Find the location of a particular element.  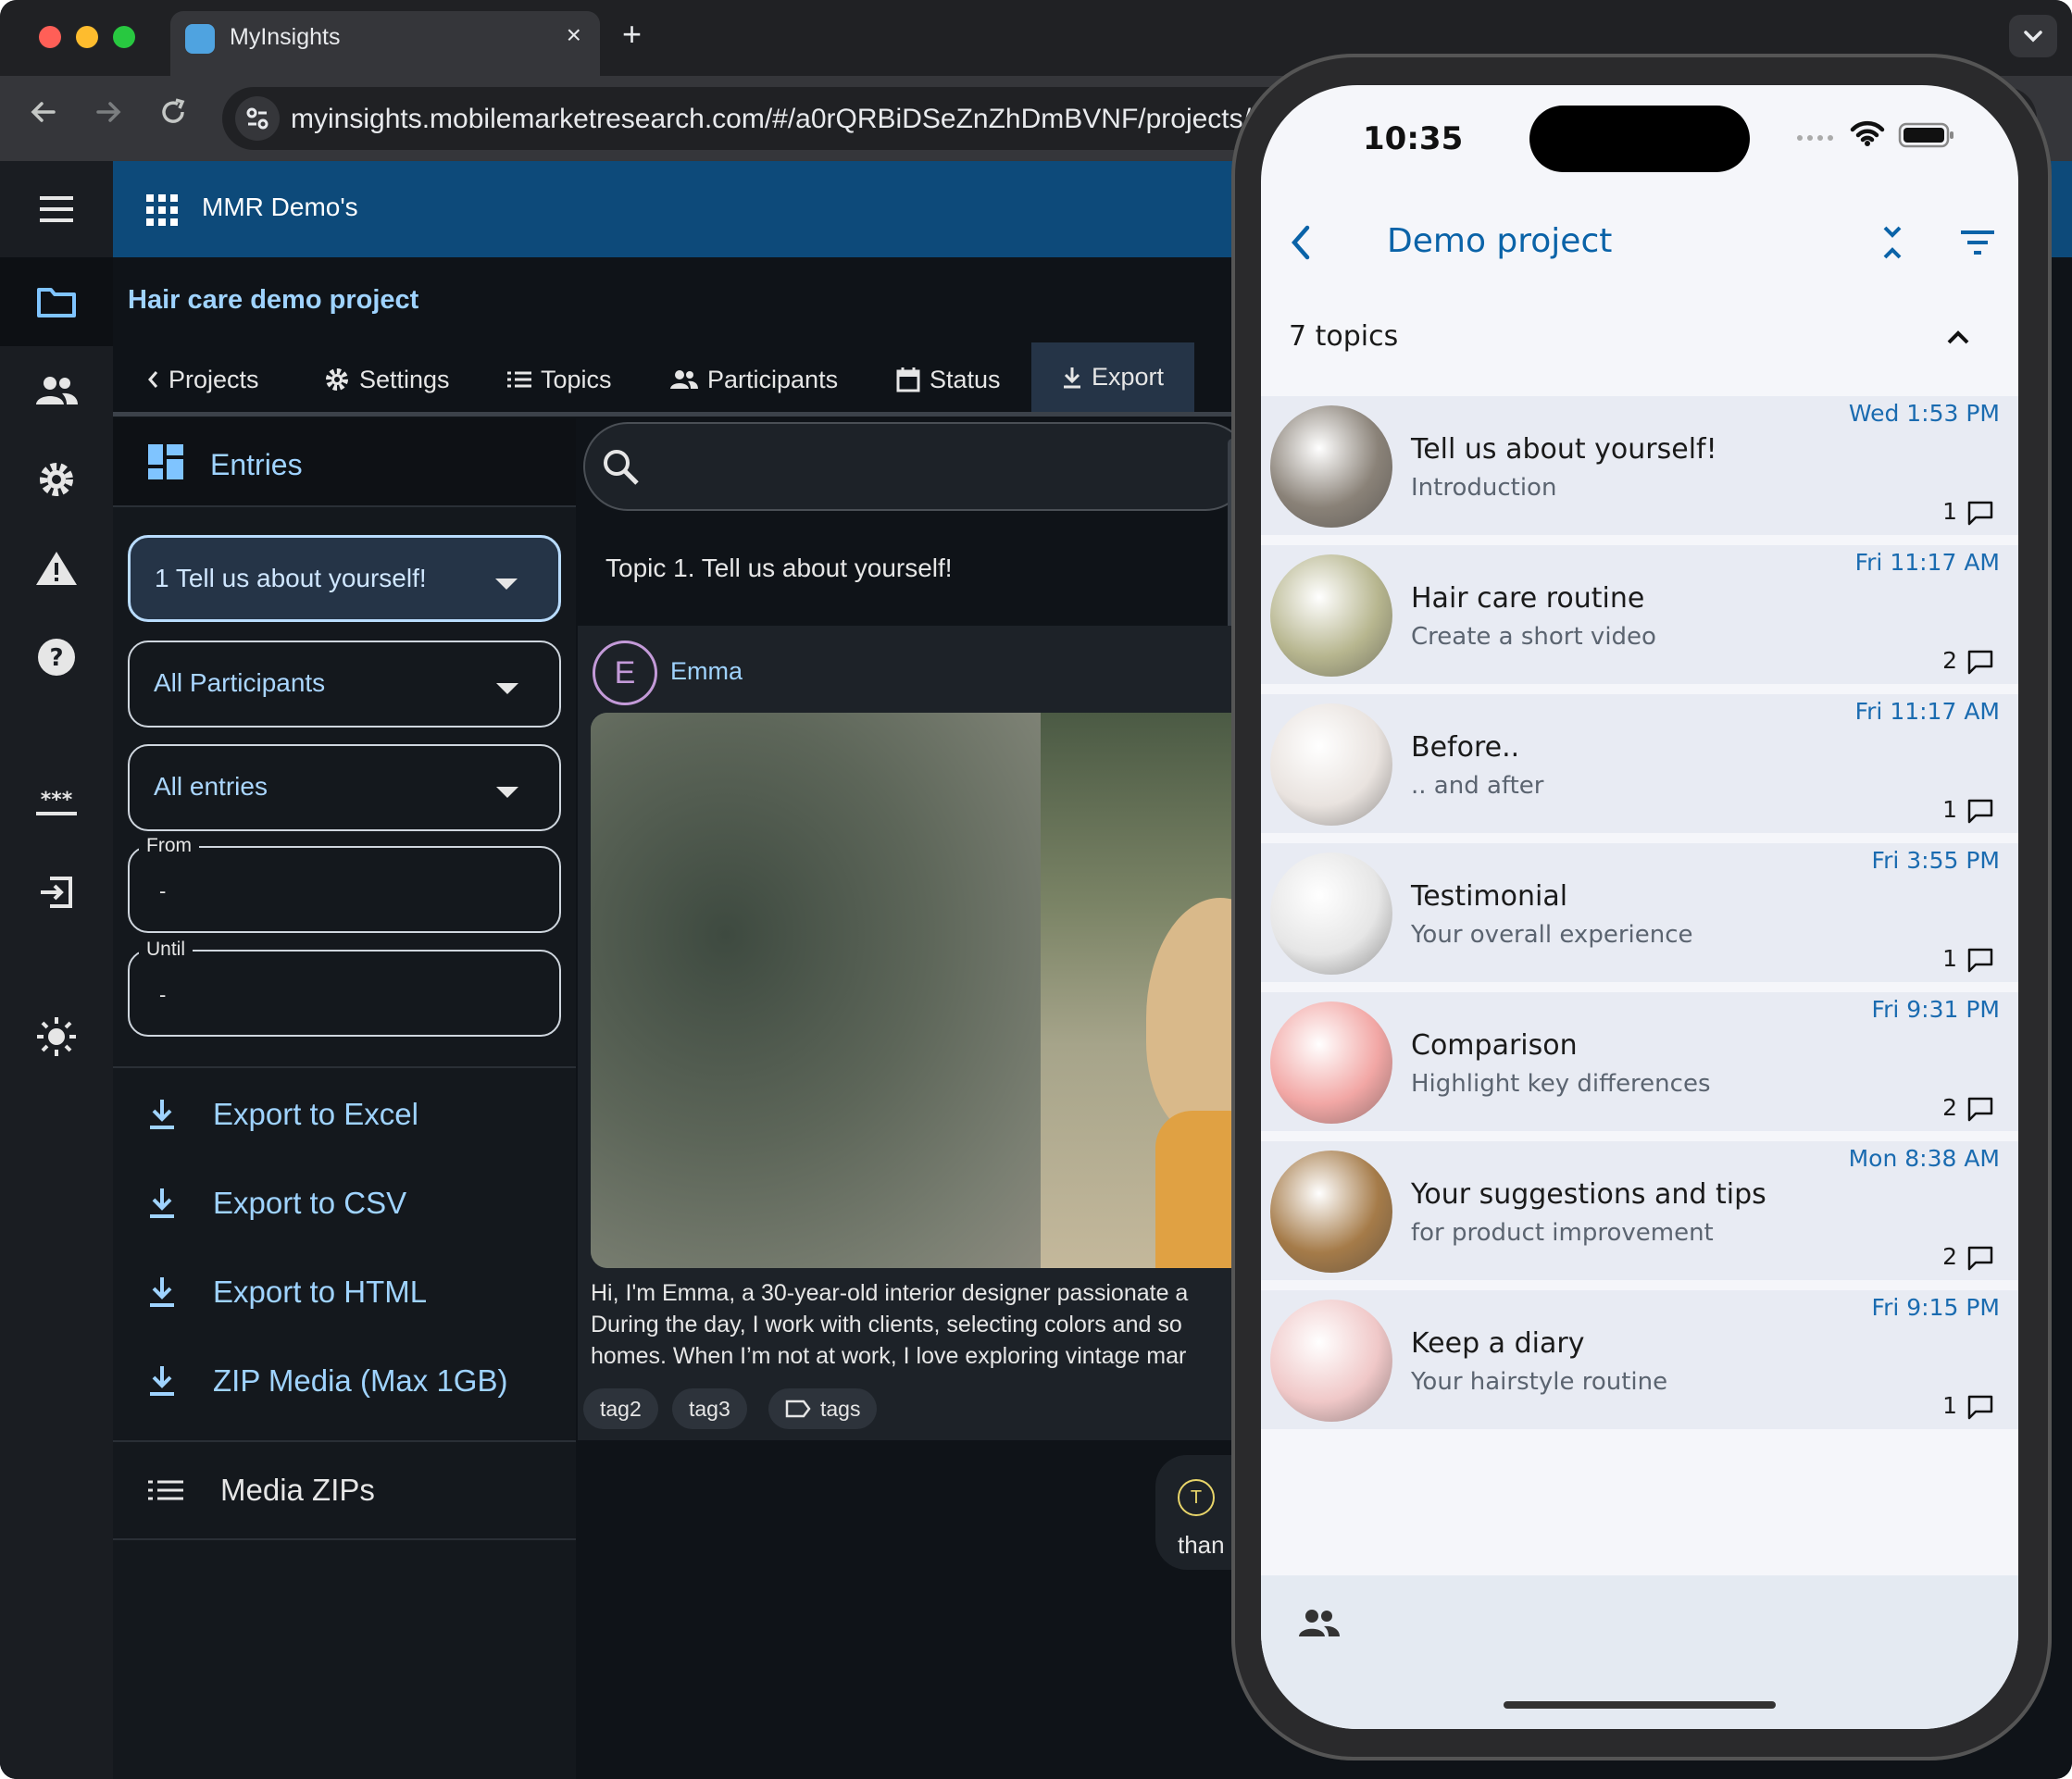

tab-search-button is located at coordinates (2033, 36).